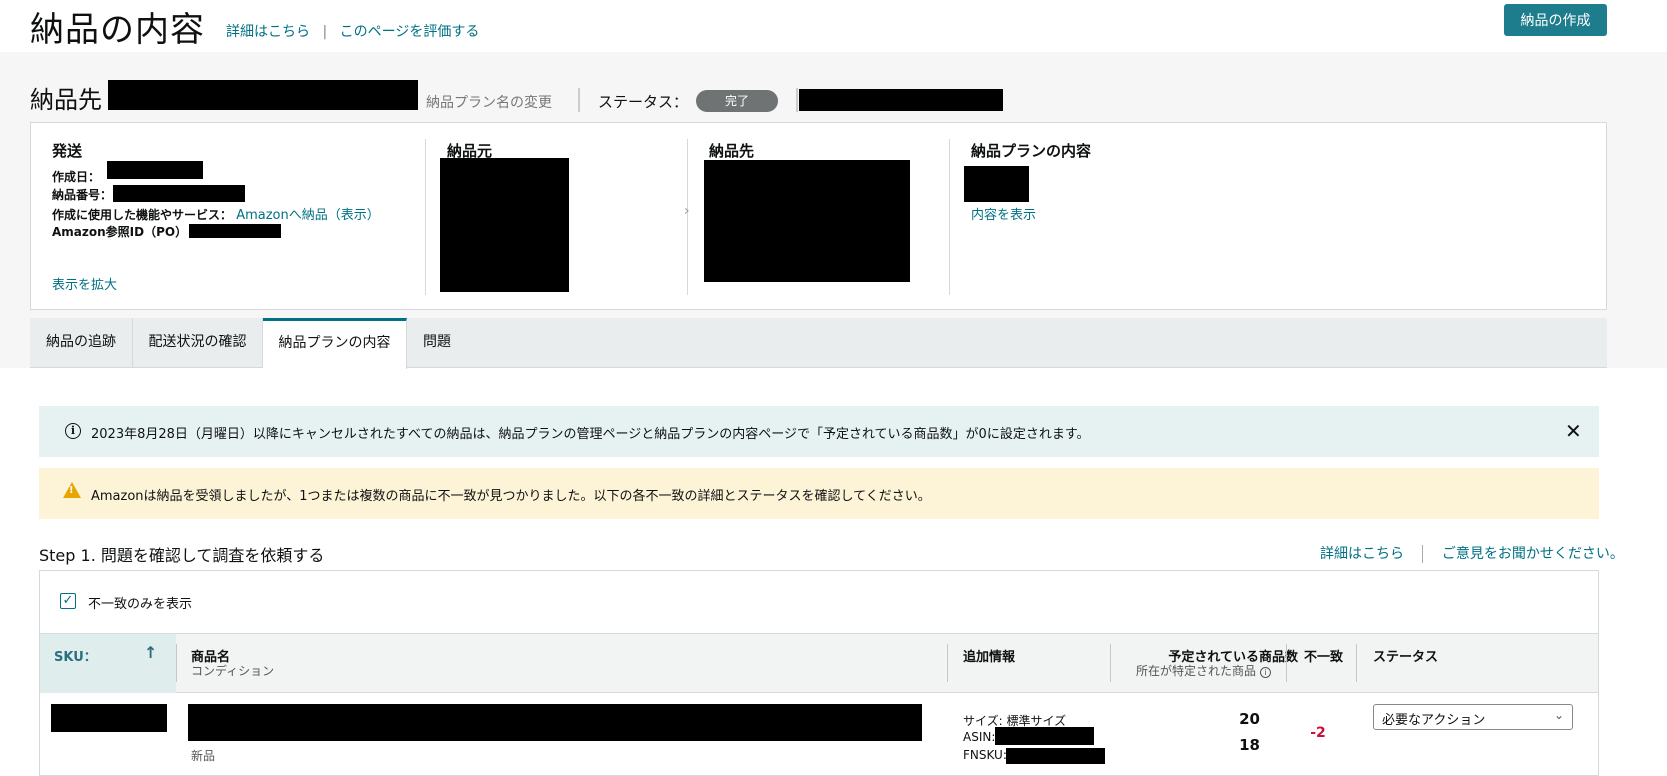  I want to click on redacted-sku, so click(109, 718).